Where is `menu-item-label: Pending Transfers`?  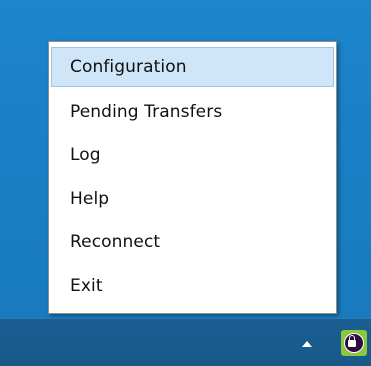
menu-item-label: Pending Transfers is located at coordinates (146, 111).